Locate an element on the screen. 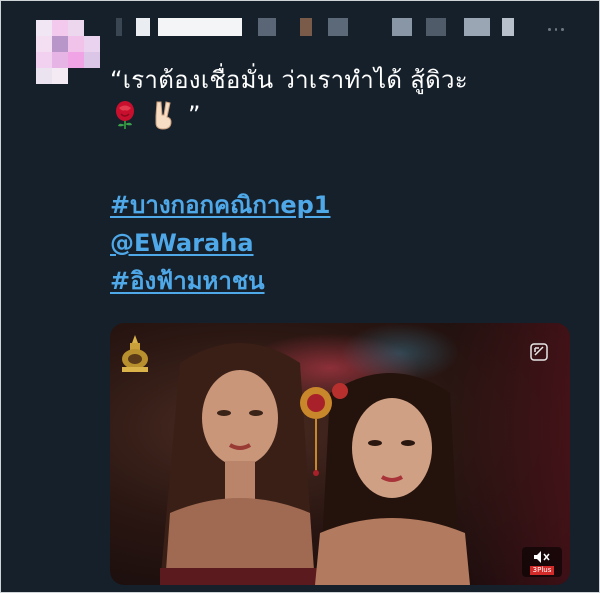  sensitive-media-icon is located at coordinates (539, 352).